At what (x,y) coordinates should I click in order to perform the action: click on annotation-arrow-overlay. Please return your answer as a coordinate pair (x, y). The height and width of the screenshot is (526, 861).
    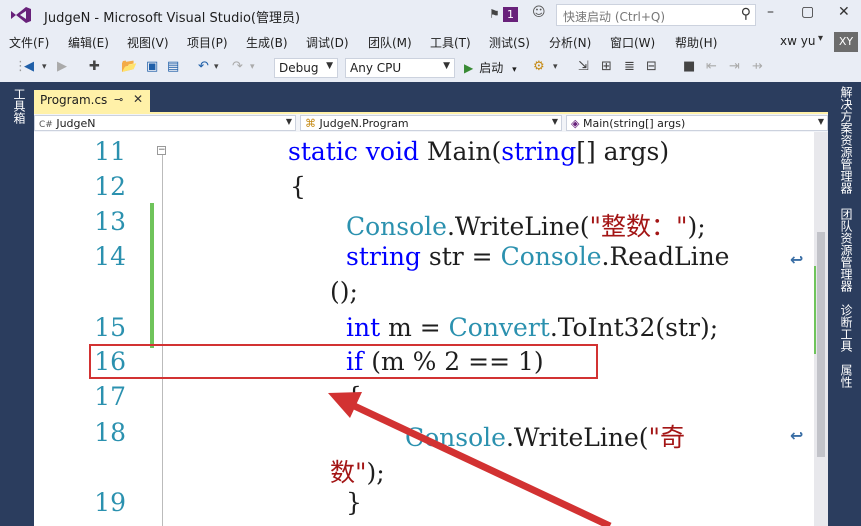
    Looking at the image, I should click on (470, 459).